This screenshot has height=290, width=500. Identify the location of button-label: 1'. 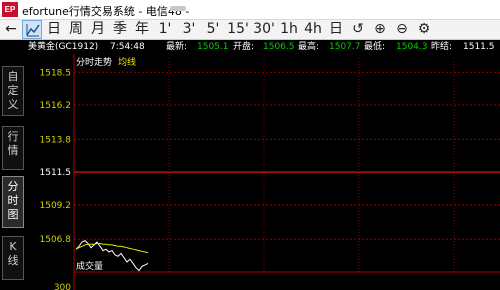
(165, 29).